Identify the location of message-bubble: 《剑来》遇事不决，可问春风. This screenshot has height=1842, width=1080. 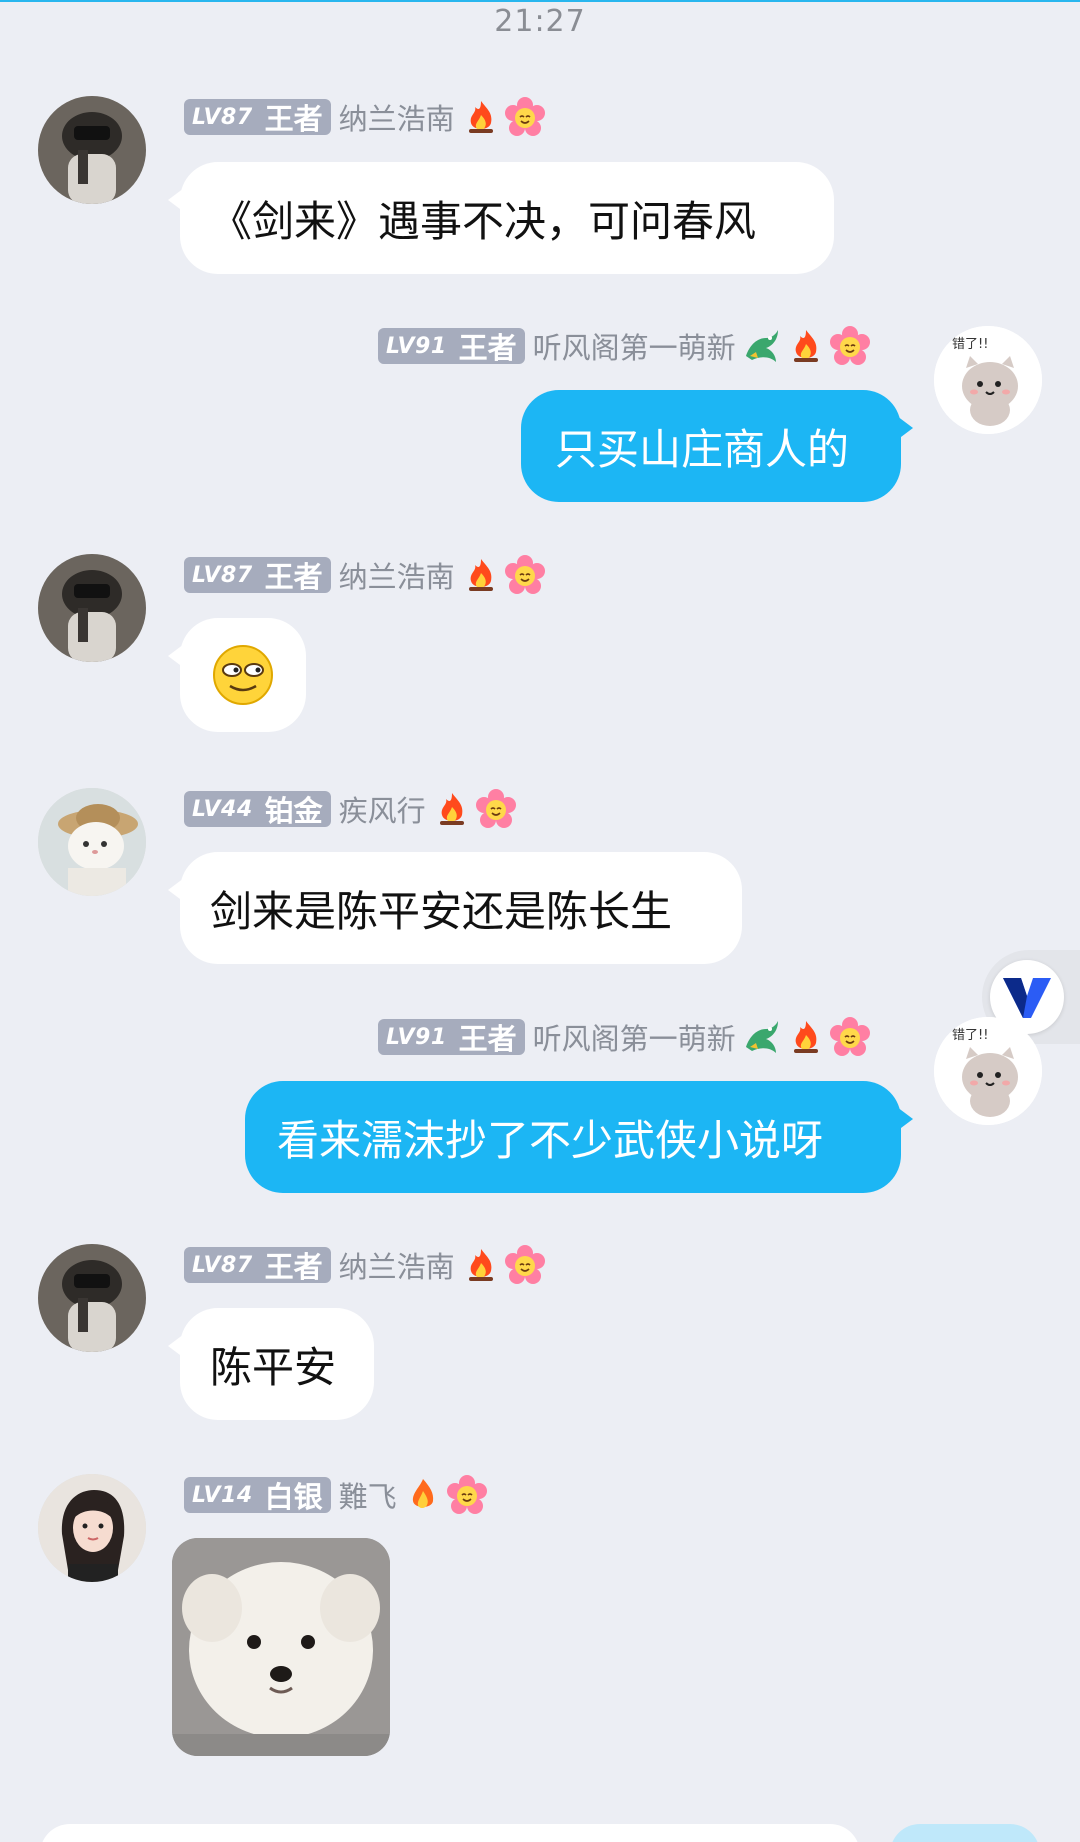
(501, 218).